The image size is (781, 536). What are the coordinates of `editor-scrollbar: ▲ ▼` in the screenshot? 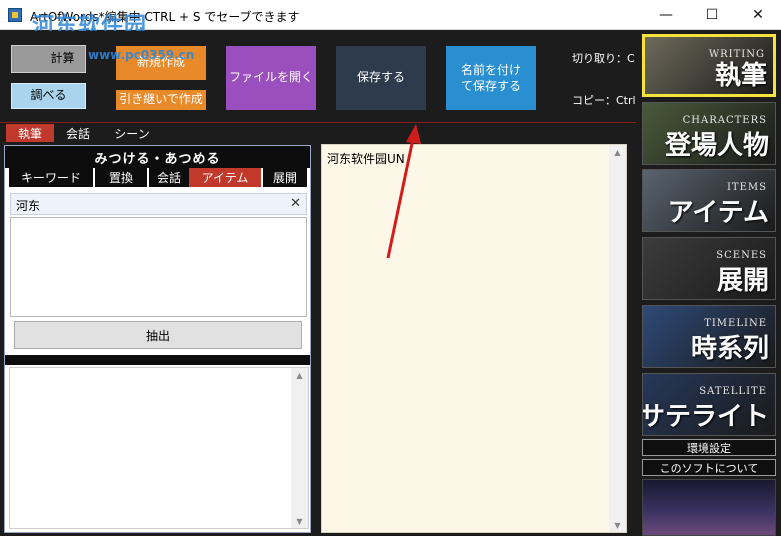 It's located at (617, 338).